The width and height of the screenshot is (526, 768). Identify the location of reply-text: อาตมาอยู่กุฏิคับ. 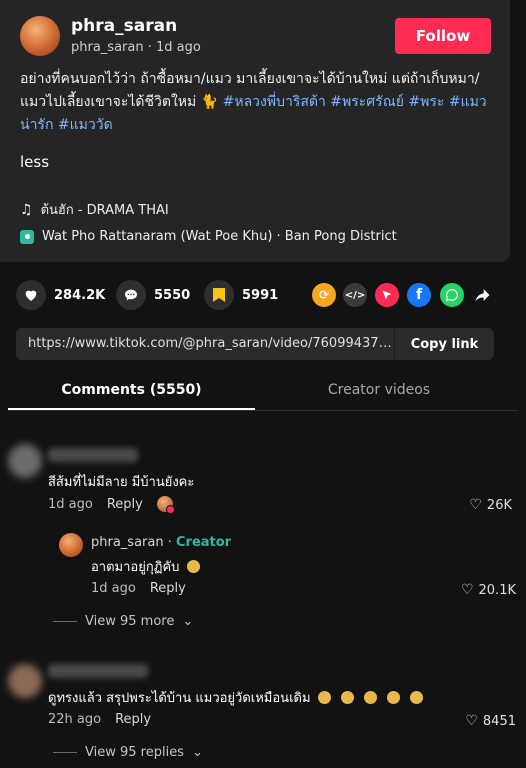
(135, 567).